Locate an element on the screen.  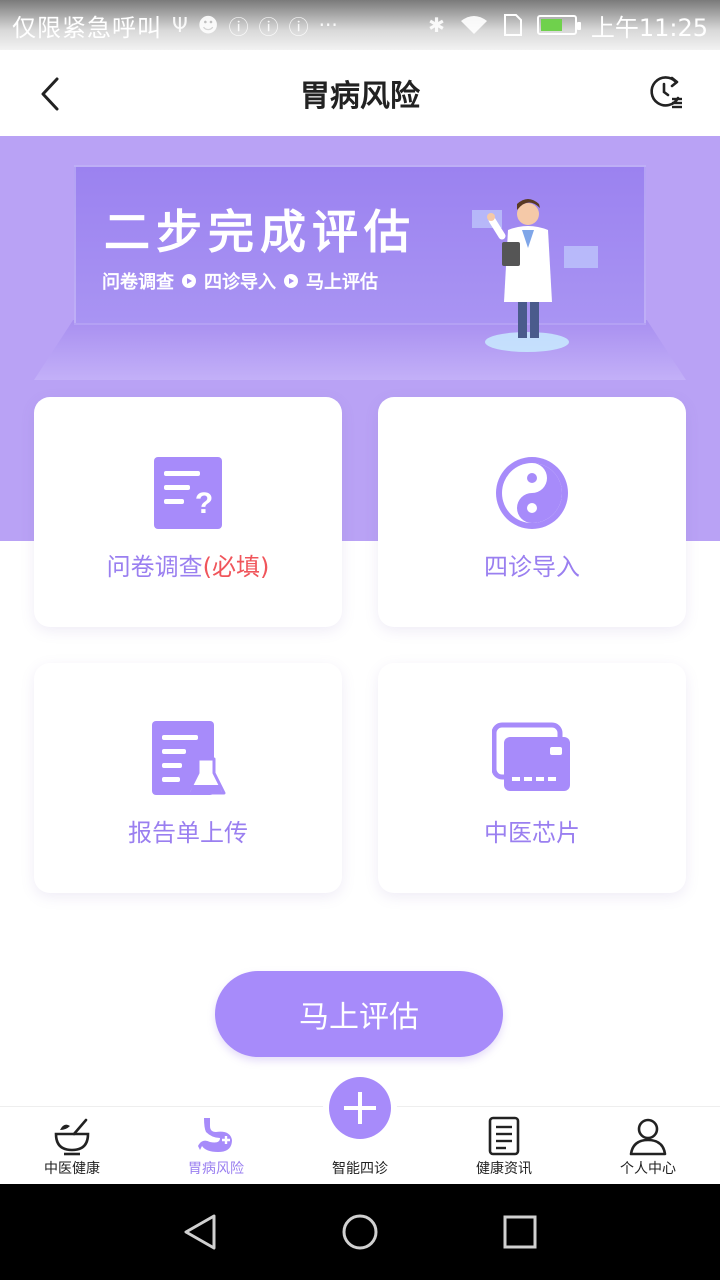
status-left: 仅限紧急呼叫 Ψ ☻ ⓘ ⓘ ⓘ ··· is located at coordinates (220, 25).